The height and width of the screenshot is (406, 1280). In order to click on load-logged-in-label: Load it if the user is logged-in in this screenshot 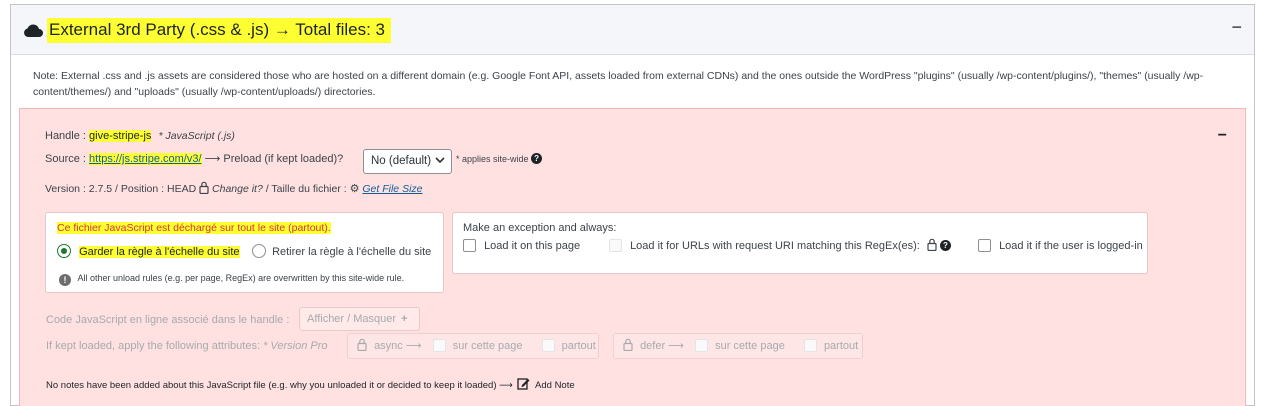, I will do `click(1071, 246)`.